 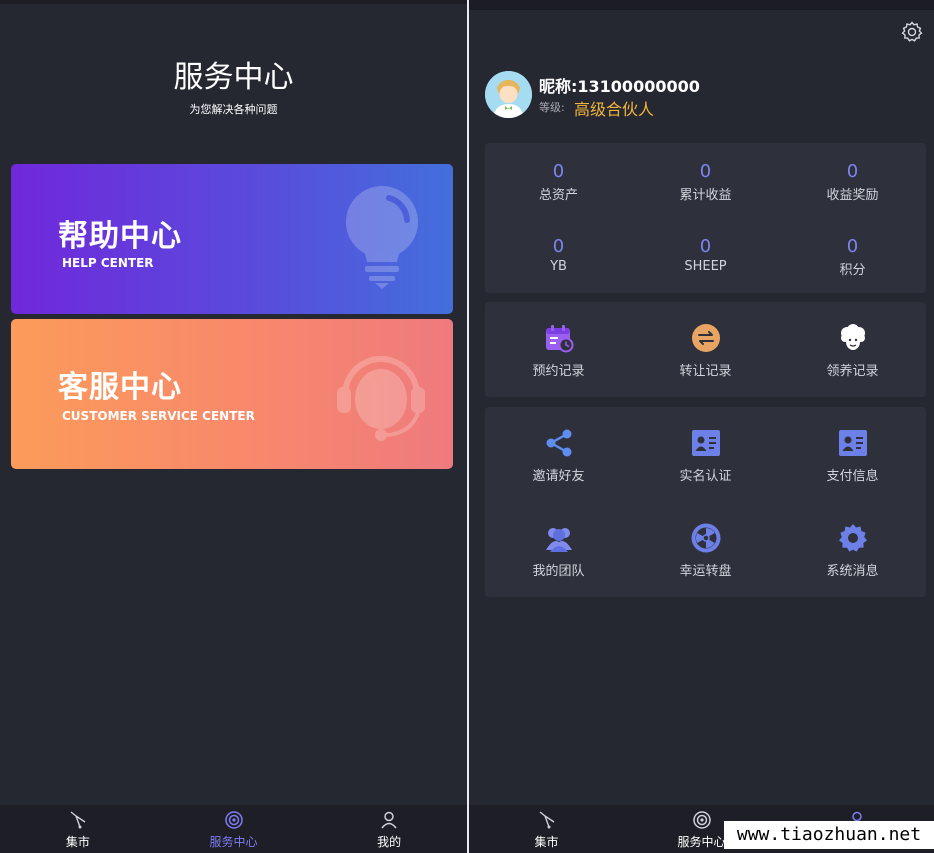 I want to click on sheep-icon, so click(x=852, y=337).